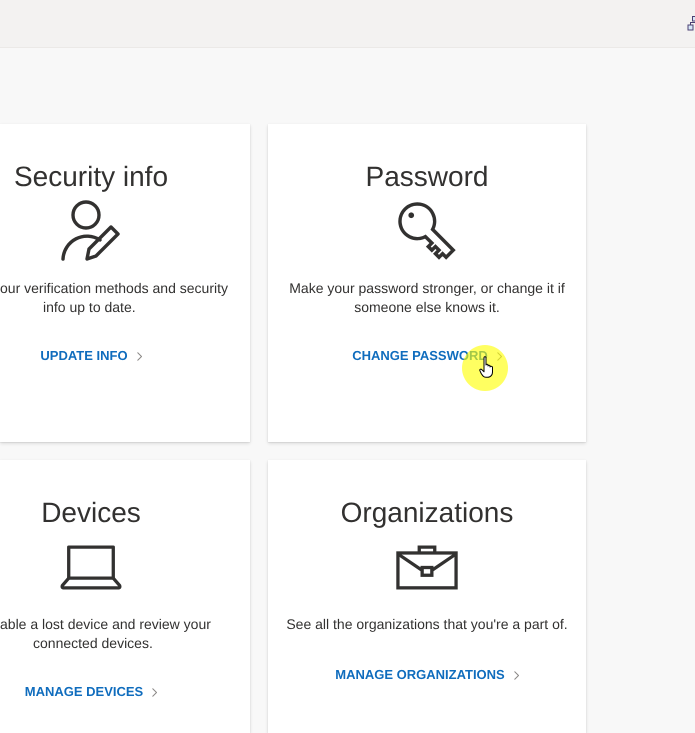 This screenshot has height=733, width=695. What do you see at coordinates (427, 513) in the screenshot?
I see `card-title: Organizations` at bounding box center [427, 513].